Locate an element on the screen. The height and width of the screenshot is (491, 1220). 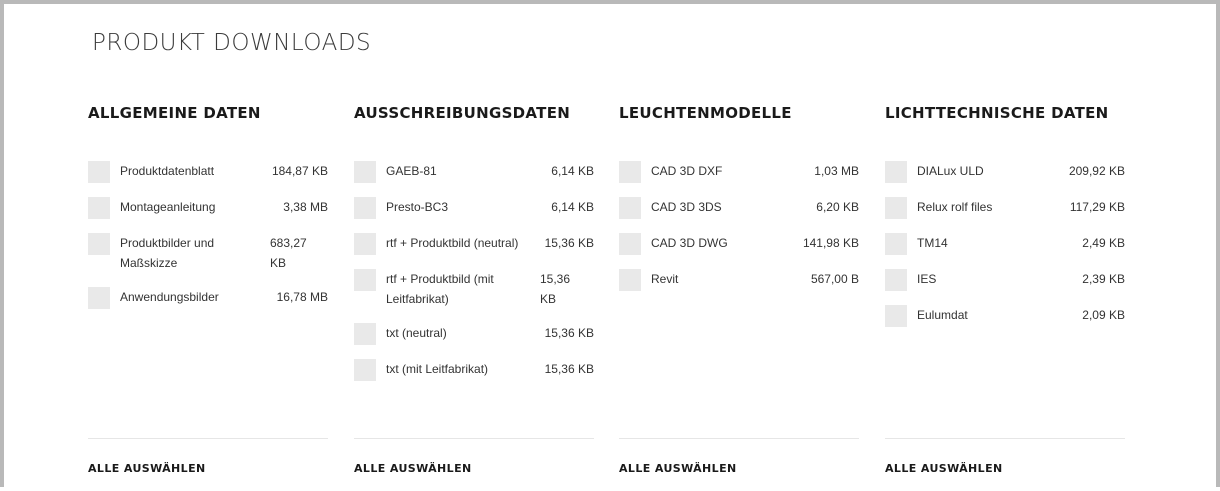
file-row: Montageanleitung 3,38 MB is located at coordinates (208, 208).